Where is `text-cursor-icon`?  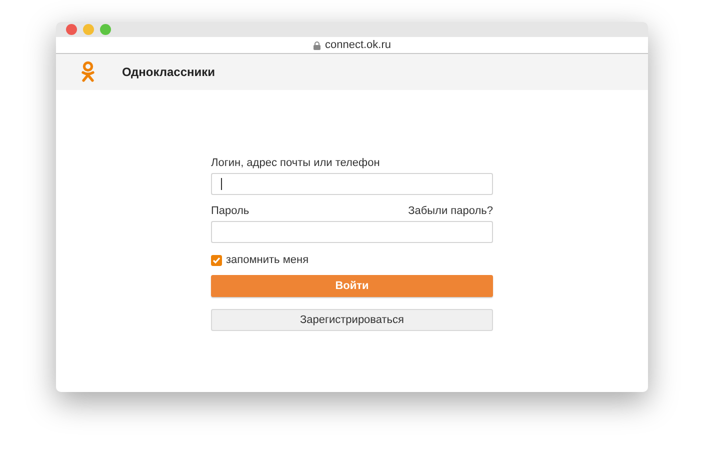 text-cursor-icon is located at coordinates (221, 184).